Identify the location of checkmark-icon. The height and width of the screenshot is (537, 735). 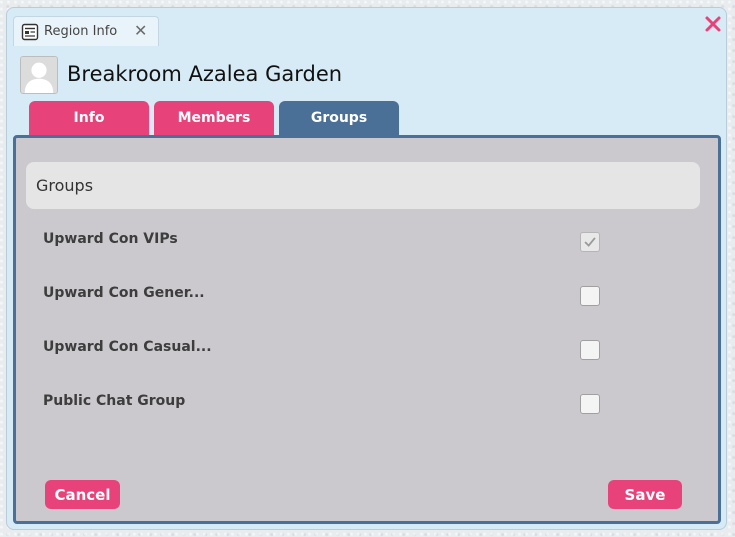
(590, 242).